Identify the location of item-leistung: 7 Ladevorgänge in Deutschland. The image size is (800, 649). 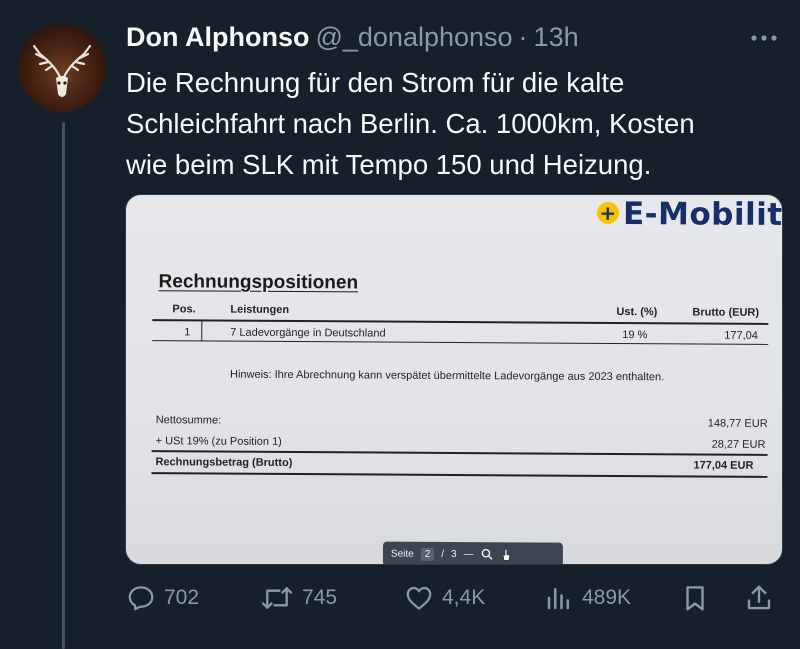
(308, 333).